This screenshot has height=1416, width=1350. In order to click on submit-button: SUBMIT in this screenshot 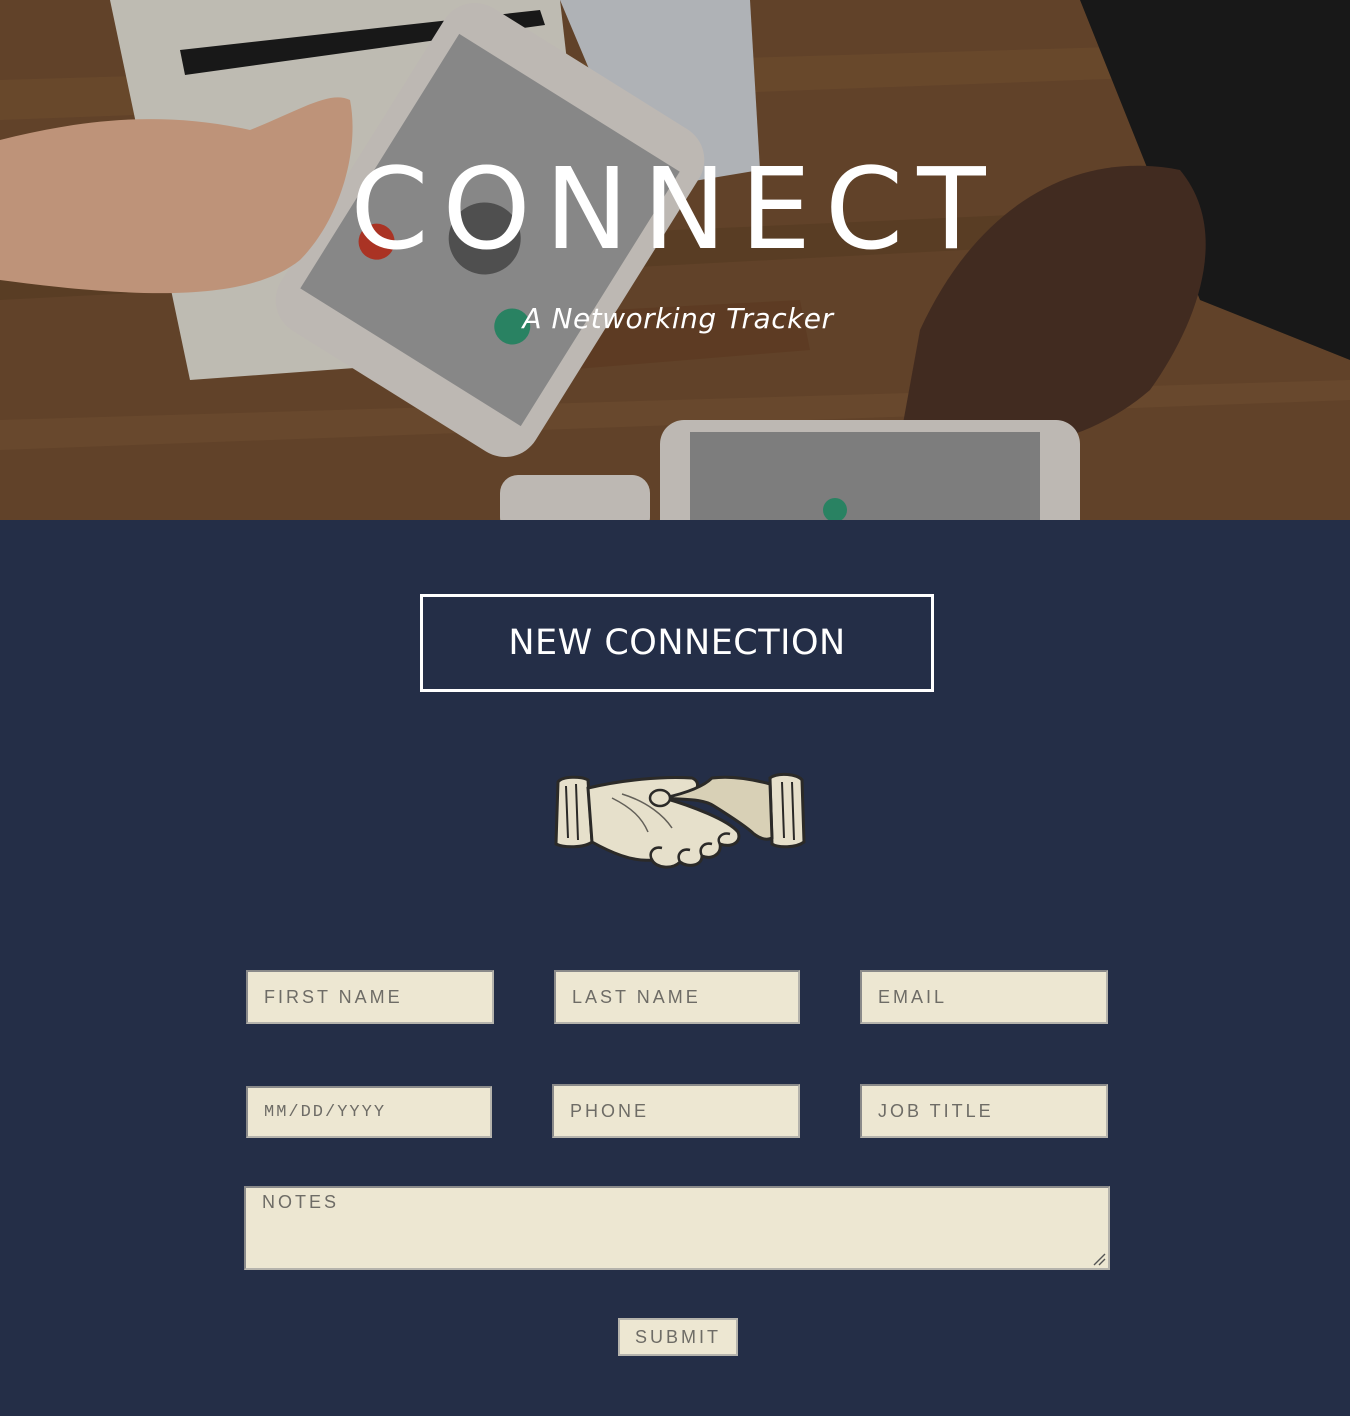, I will do `click(678, 1337)`.